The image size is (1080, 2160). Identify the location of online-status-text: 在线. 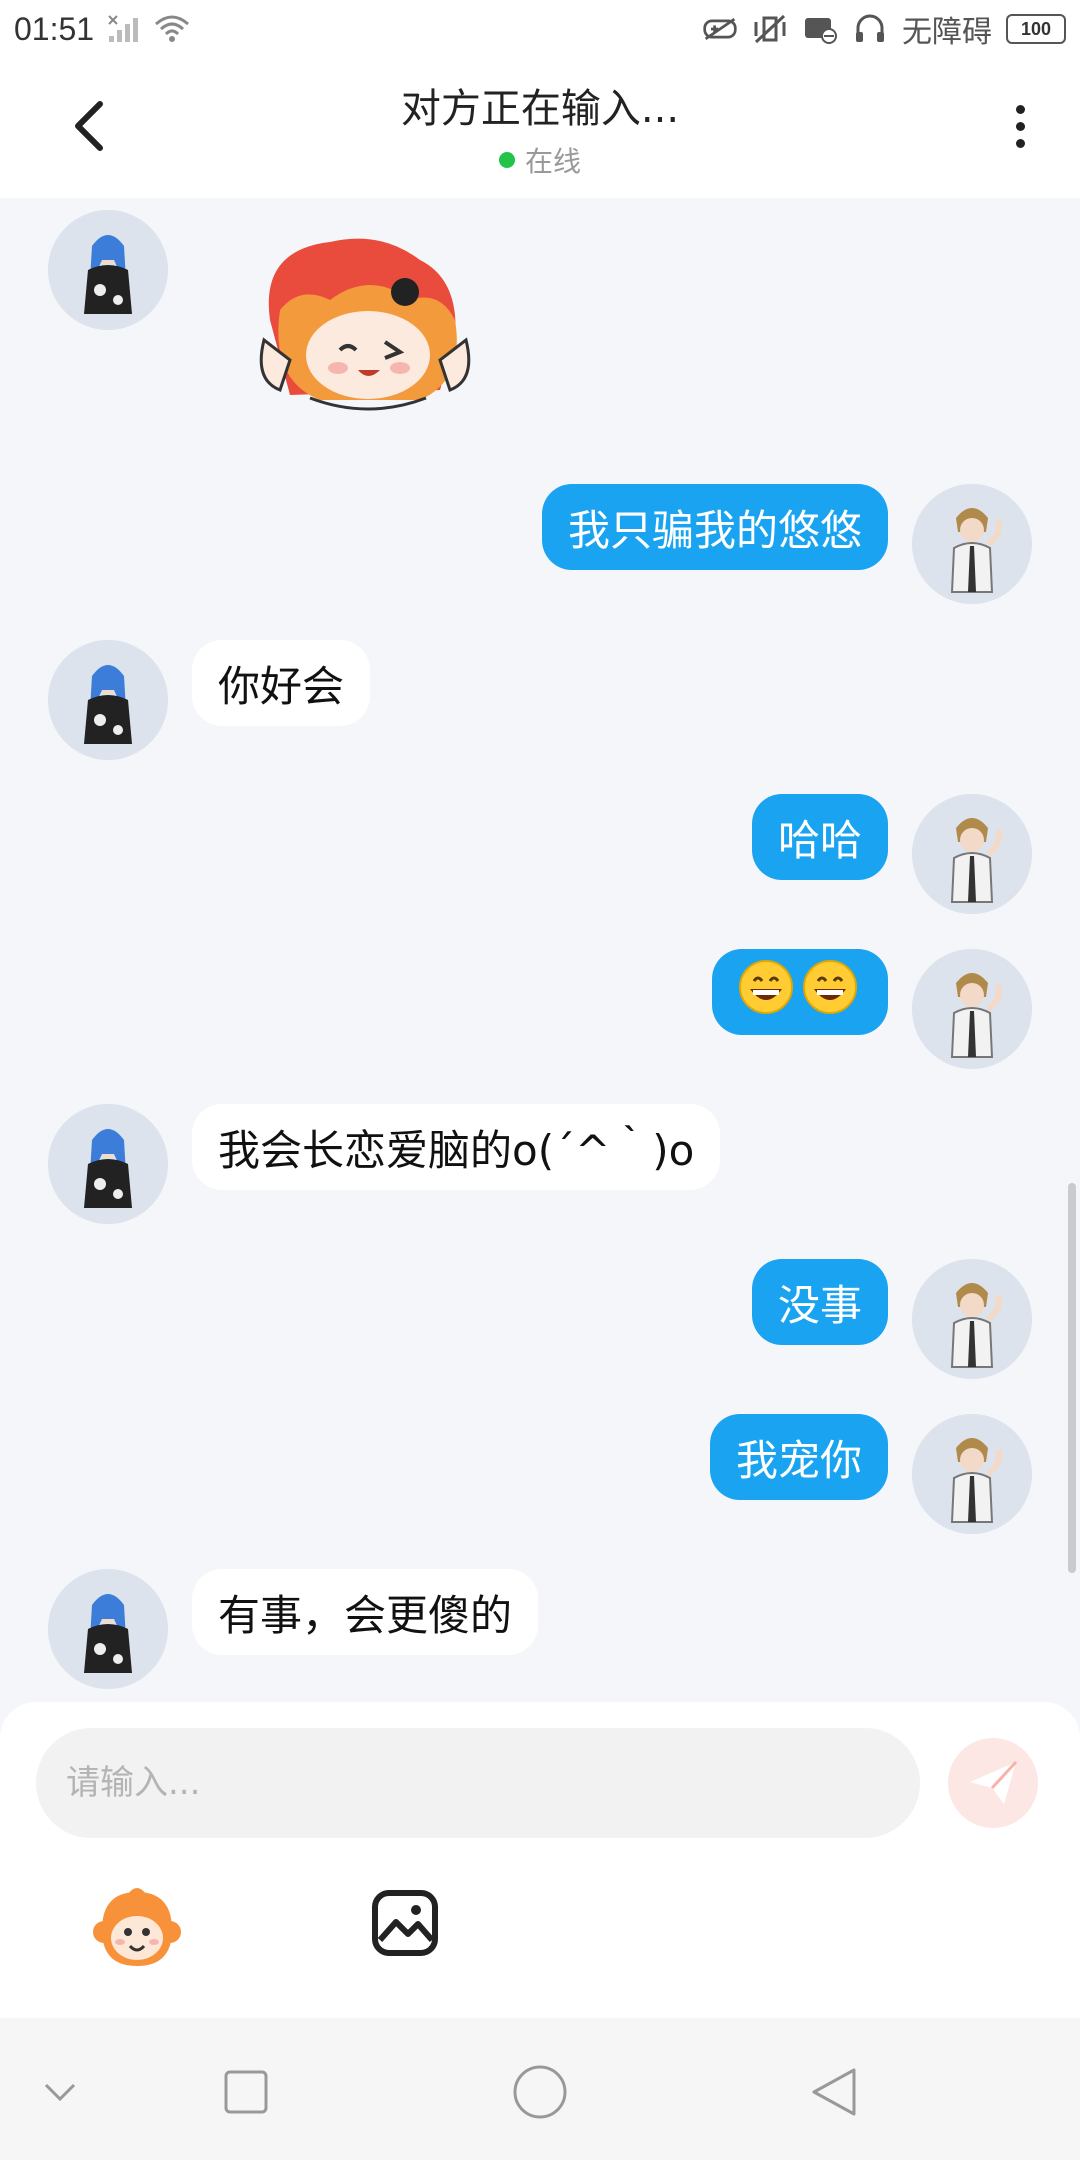
(552, 161).